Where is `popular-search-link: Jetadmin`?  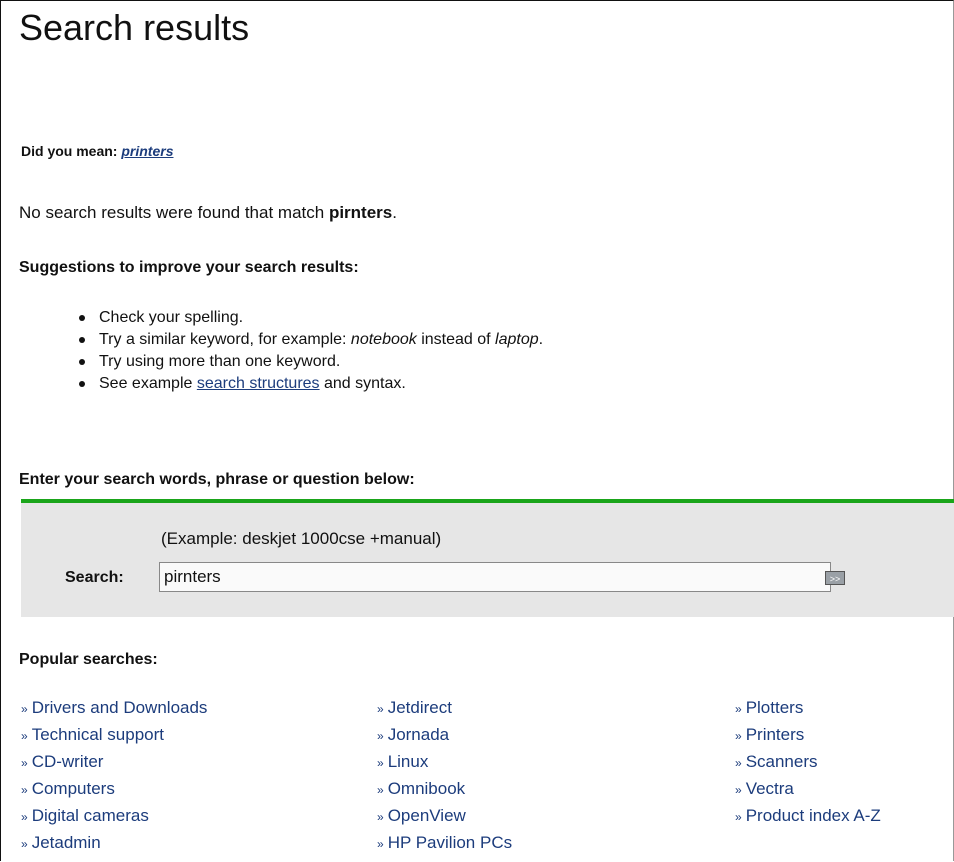
popular-search-link: Jetadmin is located at coordinates (66, 842).